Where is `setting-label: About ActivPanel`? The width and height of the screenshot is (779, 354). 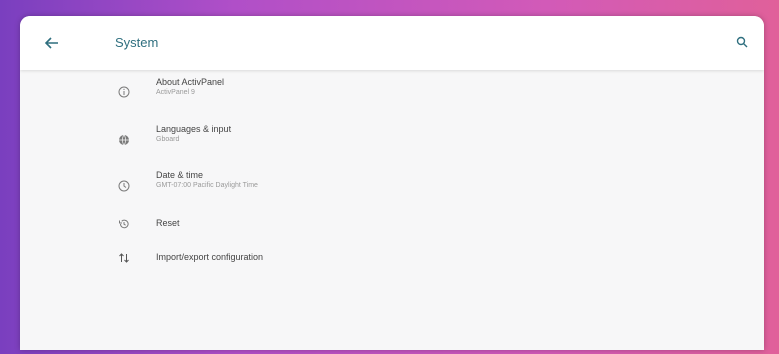 setting-label: About ActivPanel is located at coordinates (190, 82).